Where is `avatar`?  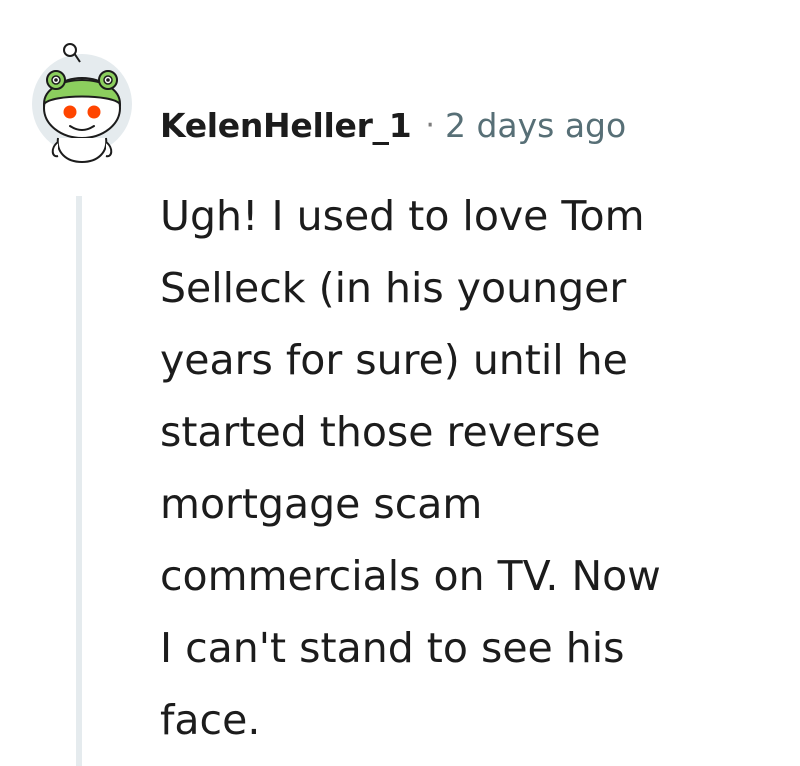 avatar is located at coordinates (82, 103).